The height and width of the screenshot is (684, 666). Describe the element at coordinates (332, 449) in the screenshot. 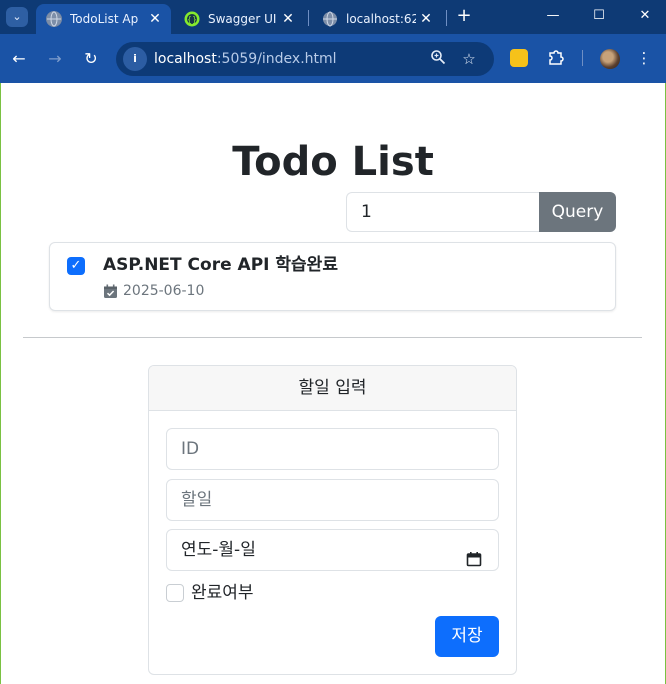

I see `id-input: ID` at that location.